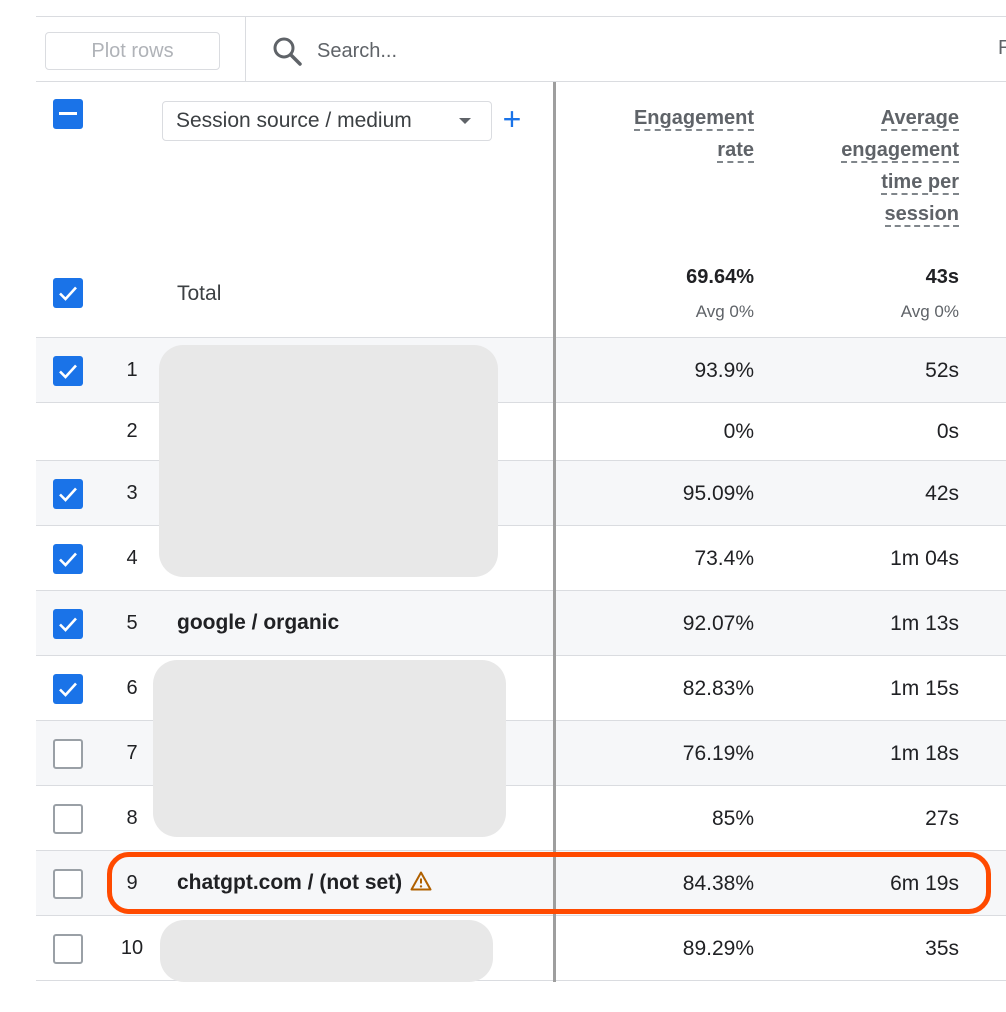 Image resolution: width=1006 pixels, height=1012 pixels. Describe the element at coordinates (554, 532) in the screenshot. I see `column-divider` at that location.